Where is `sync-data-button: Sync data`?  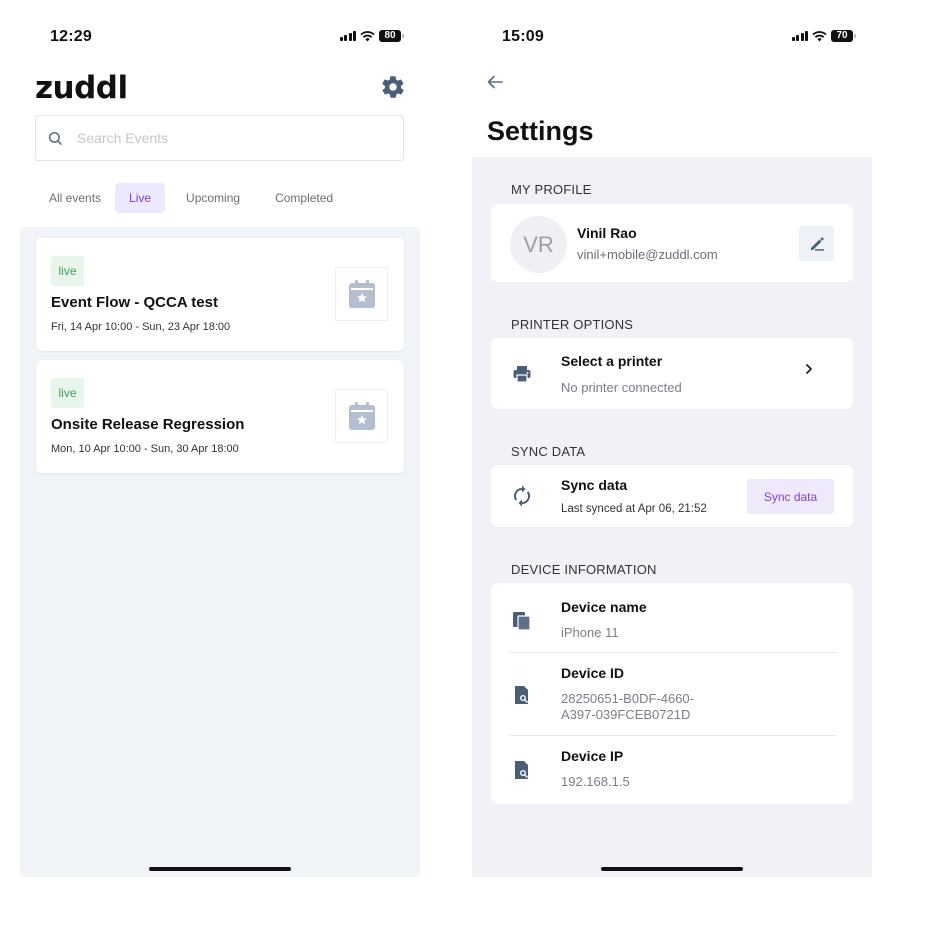
sync-data-button: Sync data is located at coordinates (790, 496).